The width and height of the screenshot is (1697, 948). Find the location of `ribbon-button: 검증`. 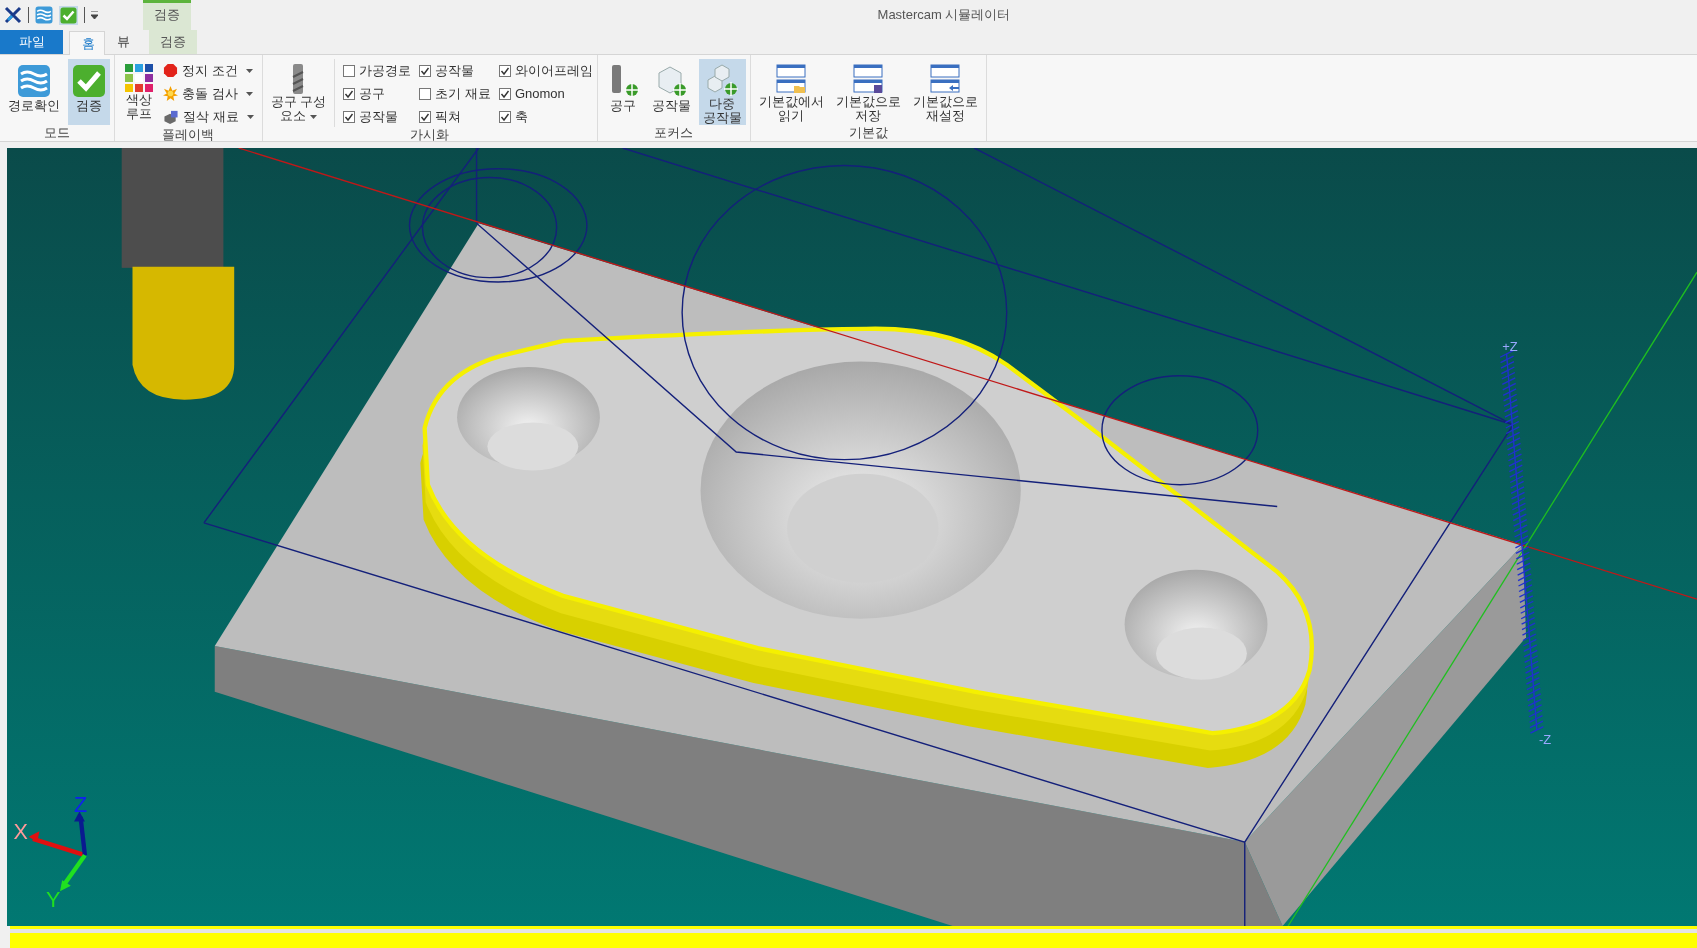

ribbon-button: 검증 is located at coordinates (89, 92).